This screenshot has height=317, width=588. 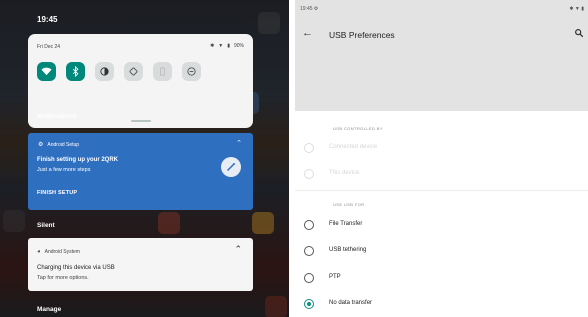 What do you see at coordinates (47, 19) in the screenshot?
I see `status-bar-time: 19:45` at bounding box center [47, 19].